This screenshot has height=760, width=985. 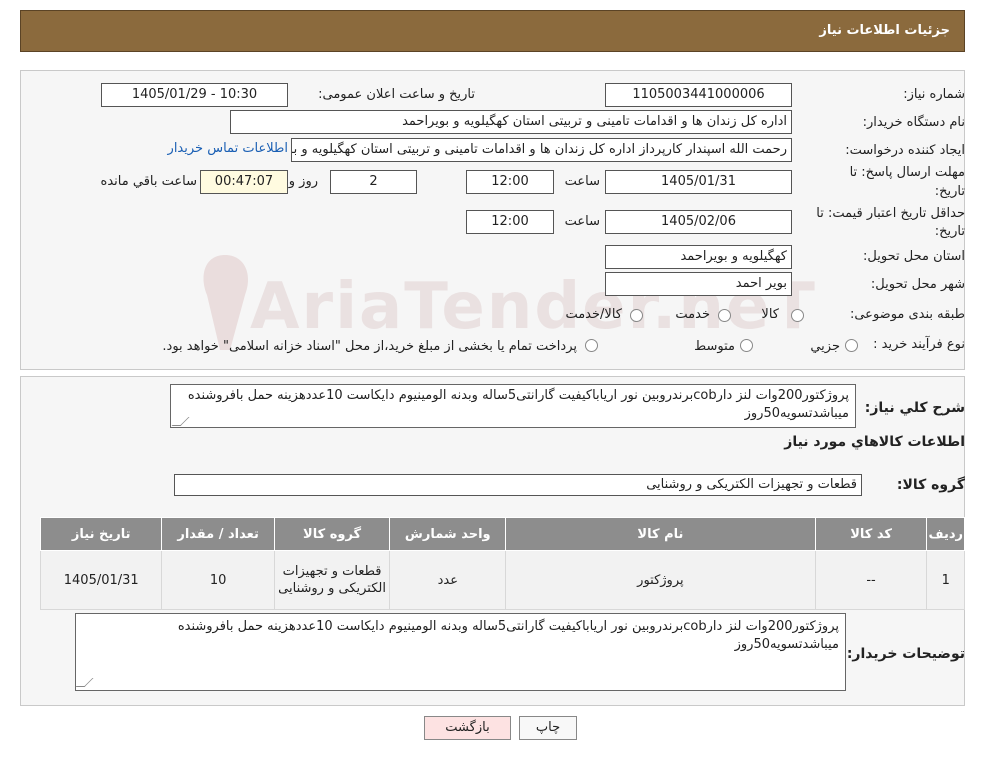 I want to click on process-label: نوع فرآیند خرید :, so click(x=919, y=344).